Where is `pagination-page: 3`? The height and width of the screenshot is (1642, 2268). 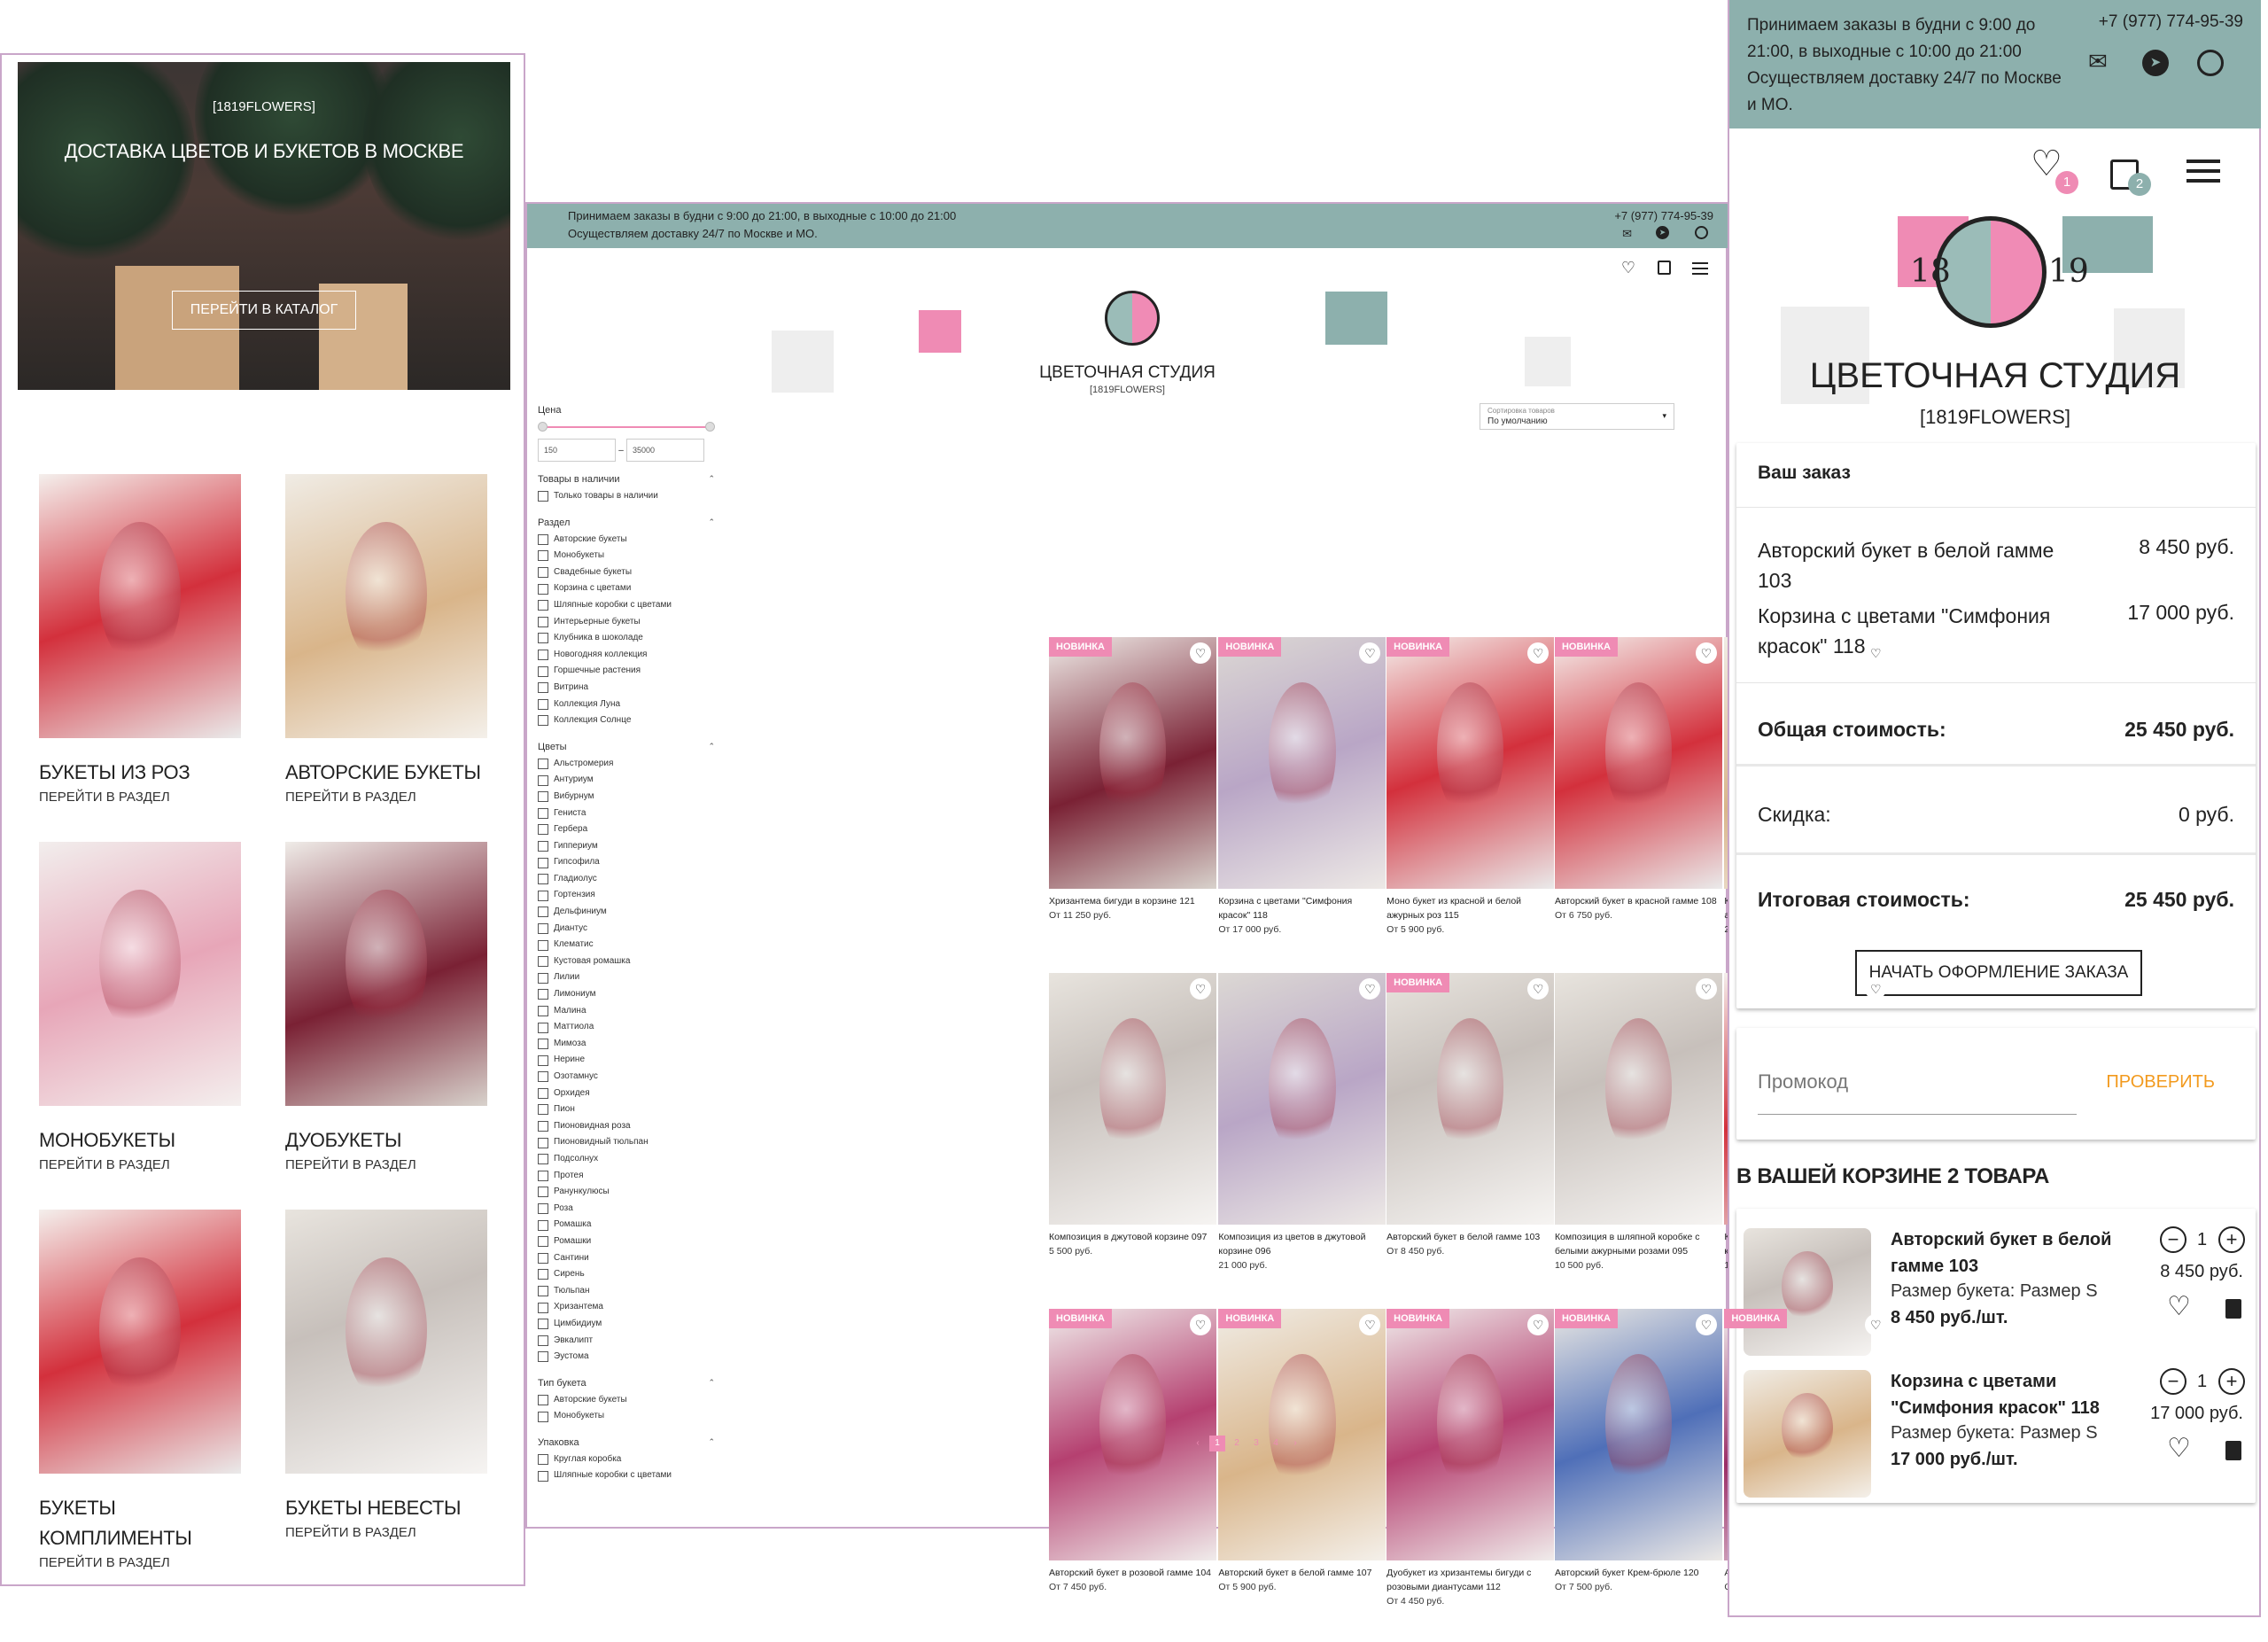 pagination-page: 3 is located at coordinates (1256, 1444).